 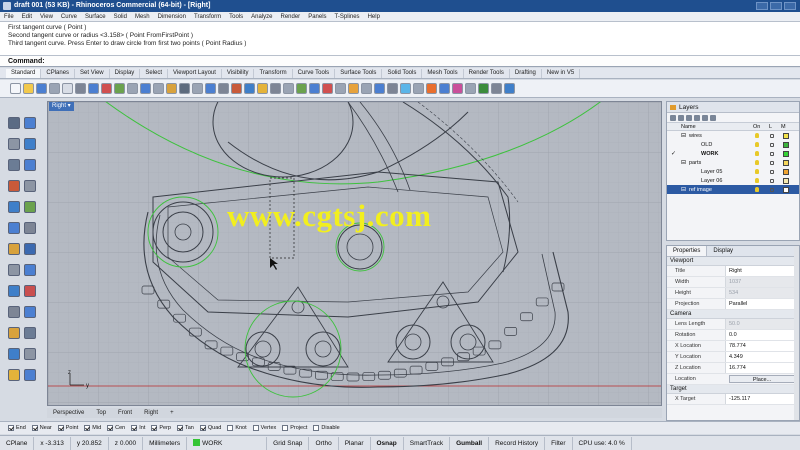 I want to click on property-value: 16.774, so click(x=762, y=368).